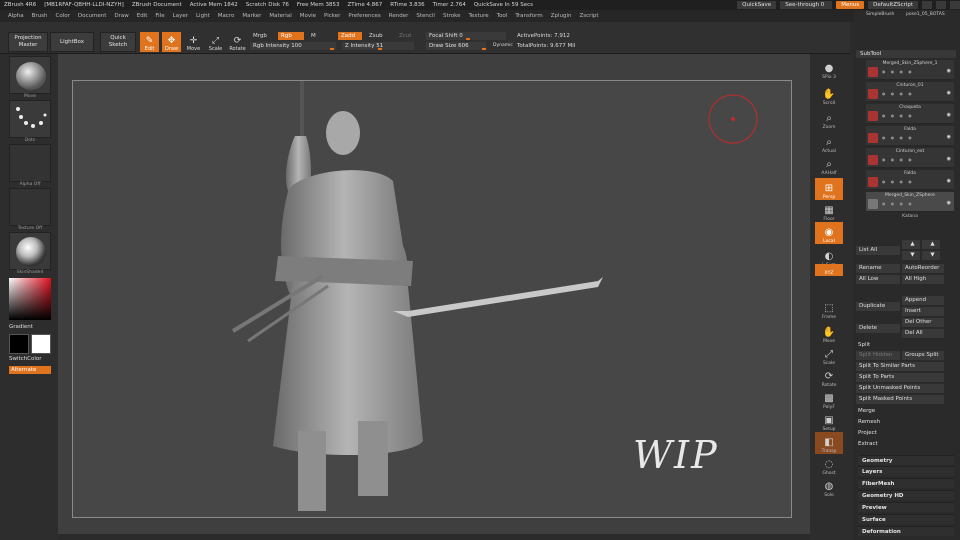 This screenshot has width=960, height=540. What do you see at coordinates (910, 136) in the screenshot?
I see `subtool-row: Falda ● ● ● ● ◉` at bounding box center [910, 136].